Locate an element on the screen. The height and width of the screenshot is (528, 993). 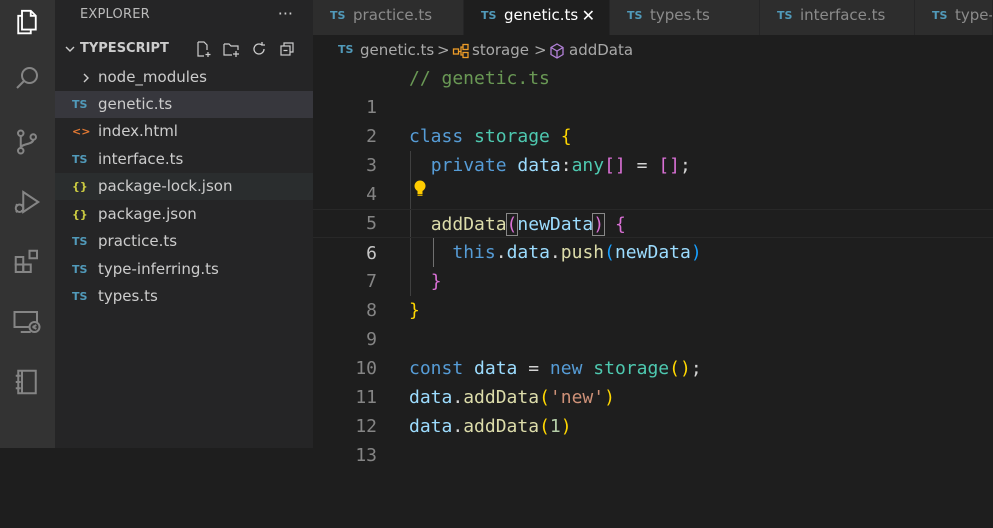
new-file-icon is located at coordinates (203, 49).